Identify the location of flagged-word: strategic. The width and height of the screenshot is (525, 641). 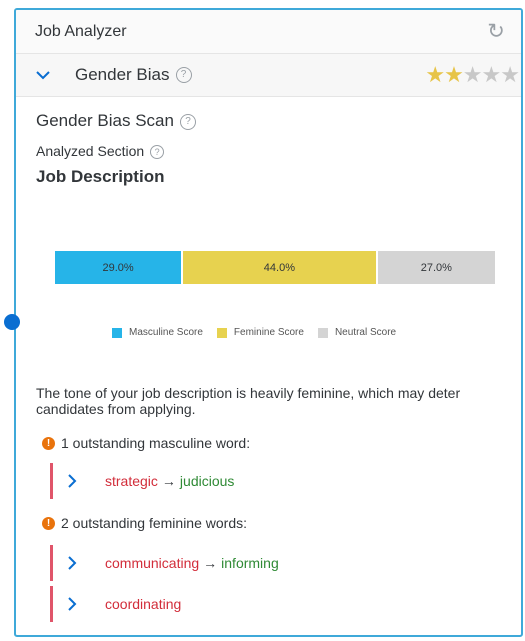
(131, 481).